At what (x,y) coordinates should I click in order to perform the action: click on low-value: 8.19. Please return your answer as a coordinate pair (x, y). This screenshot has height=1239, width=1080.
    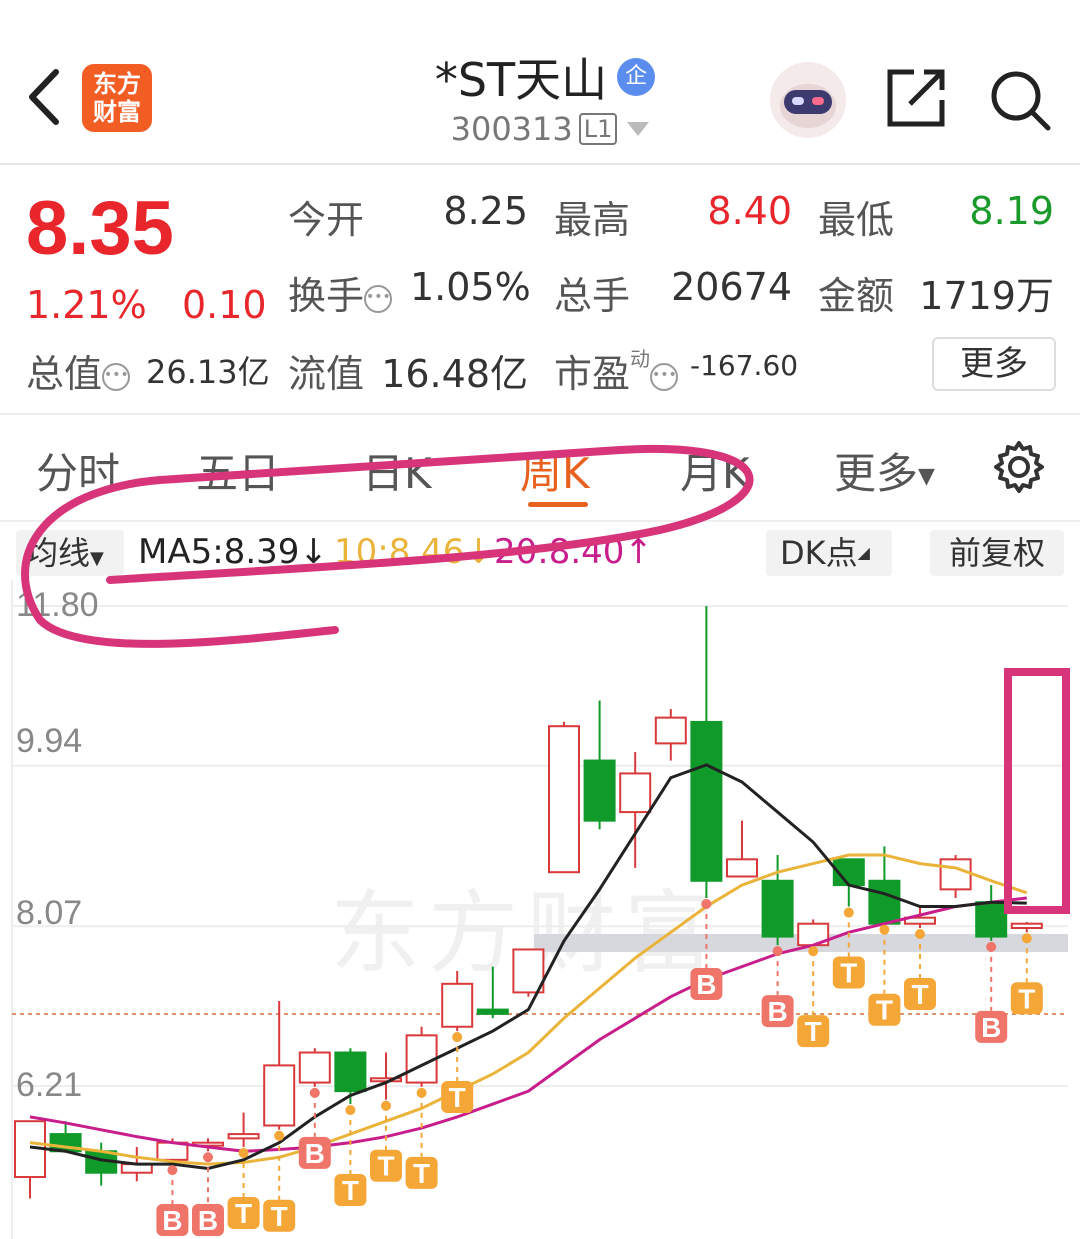
    Looking at the image, I should click on (1011, 211).